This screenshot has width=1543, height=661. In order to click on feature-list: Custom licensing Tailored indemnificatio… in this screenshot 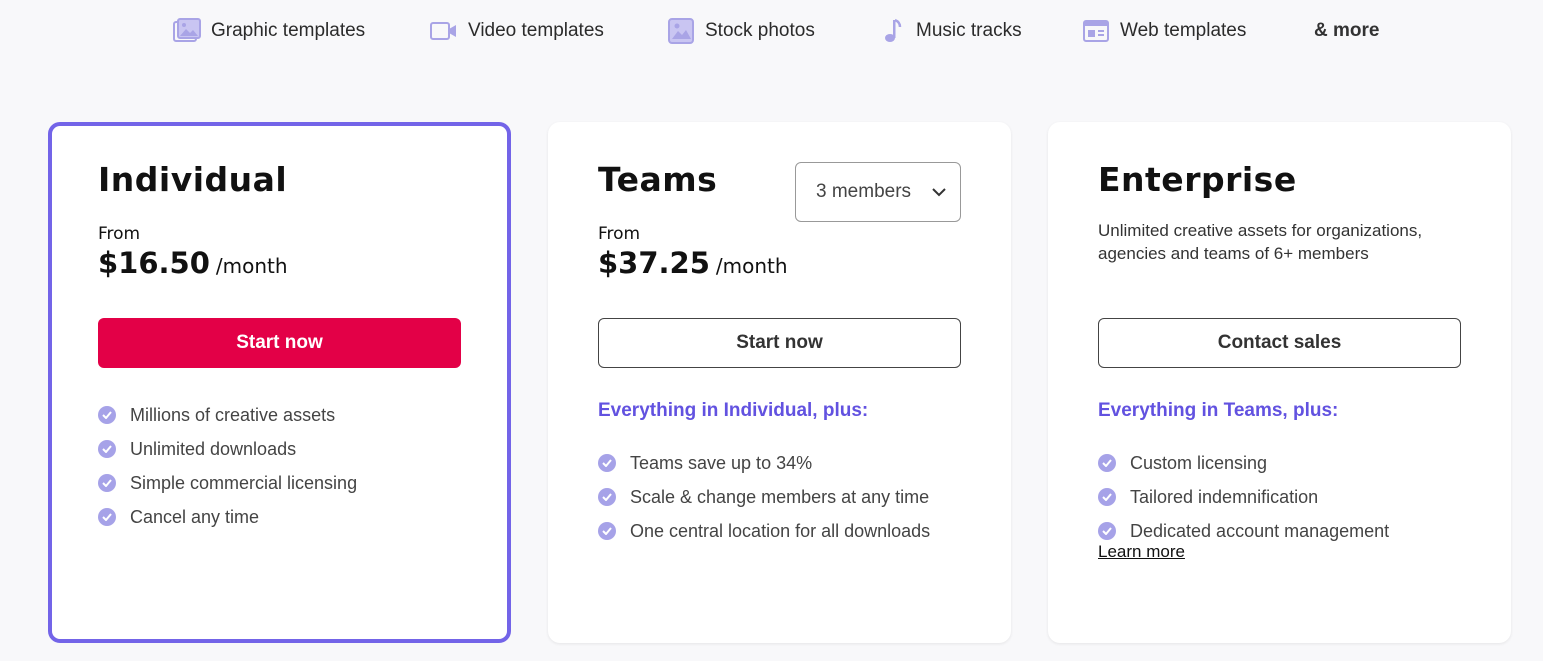, I will do `click(1243, 497)`.